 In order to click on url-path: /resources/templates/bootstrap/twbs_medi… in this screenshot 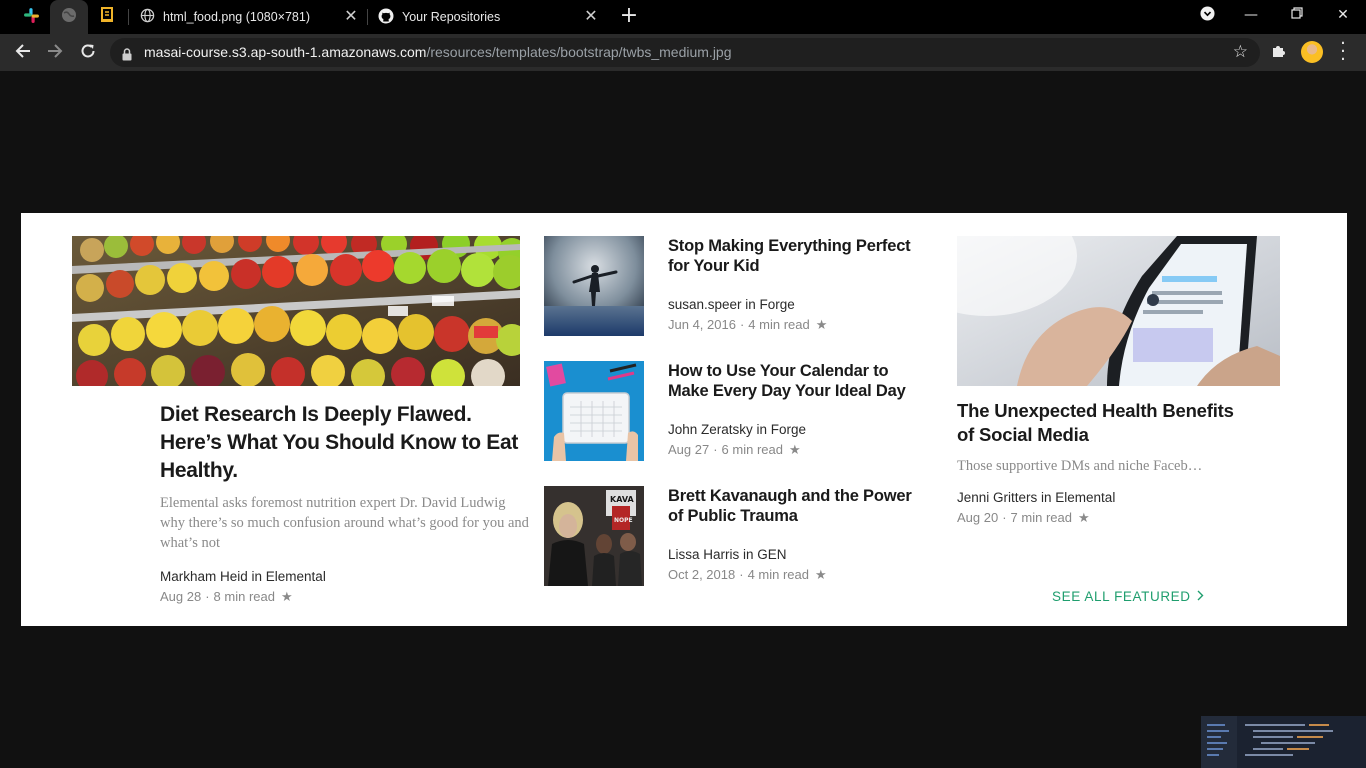, I will do `click(579, 52)`.